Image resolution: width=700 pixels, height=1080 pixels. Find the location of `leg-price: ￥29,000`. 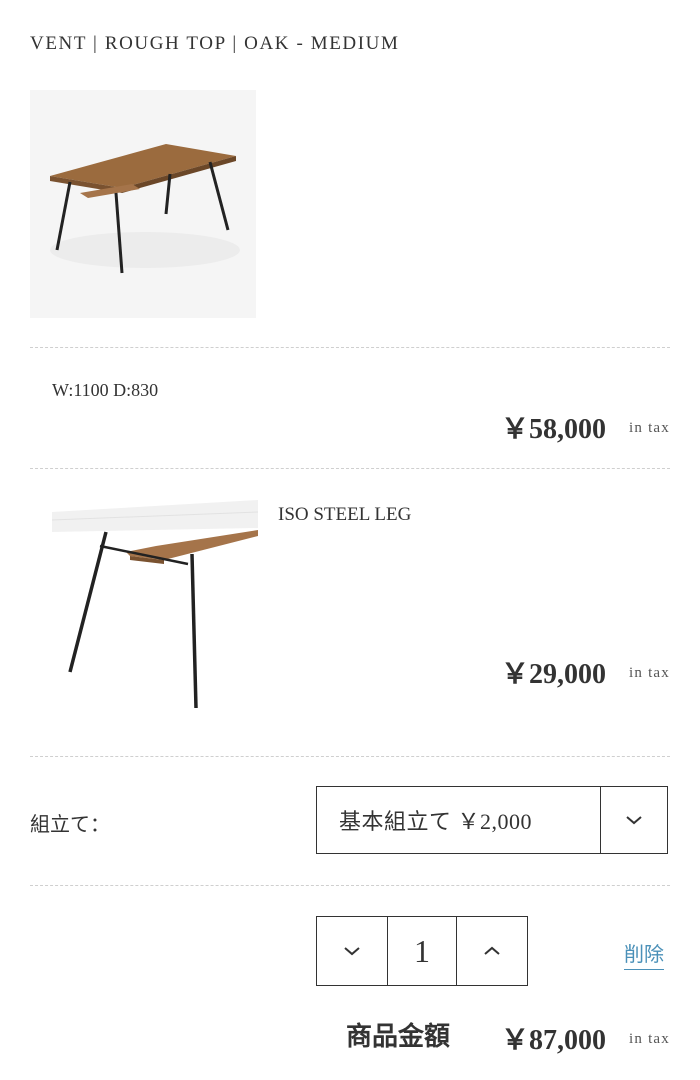

leg-price: ￥29,000 is located at coordinates (553, 674).